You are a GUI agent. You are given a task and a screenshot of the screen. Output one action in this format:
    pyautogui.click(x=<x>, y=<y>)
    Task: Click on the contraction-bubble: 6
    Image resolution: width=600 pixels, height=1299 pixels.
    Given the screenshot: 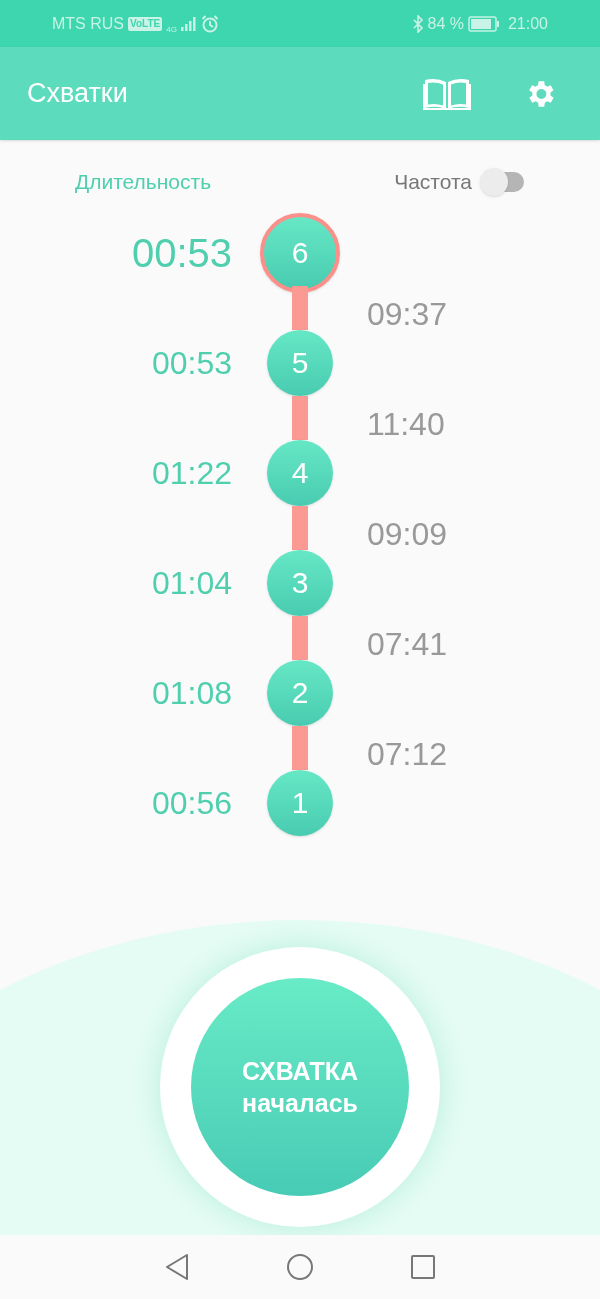 What is the action you would take?
    pyautogui.click(x=300, y=252)
    